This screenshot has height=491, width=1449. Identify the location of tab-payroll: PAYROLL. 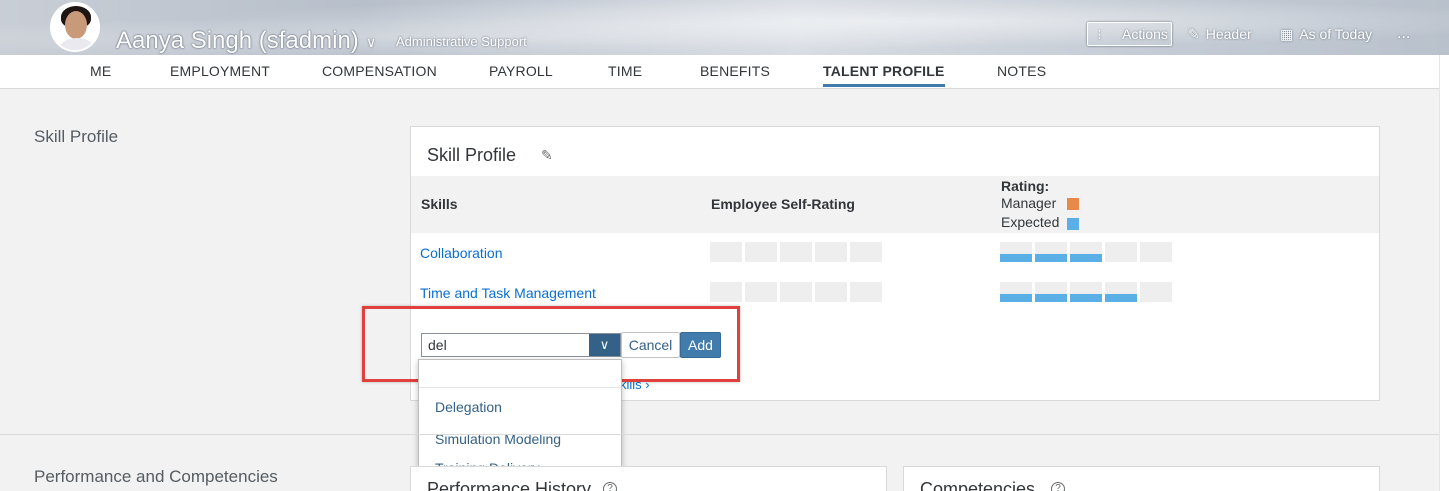
(521, 71).